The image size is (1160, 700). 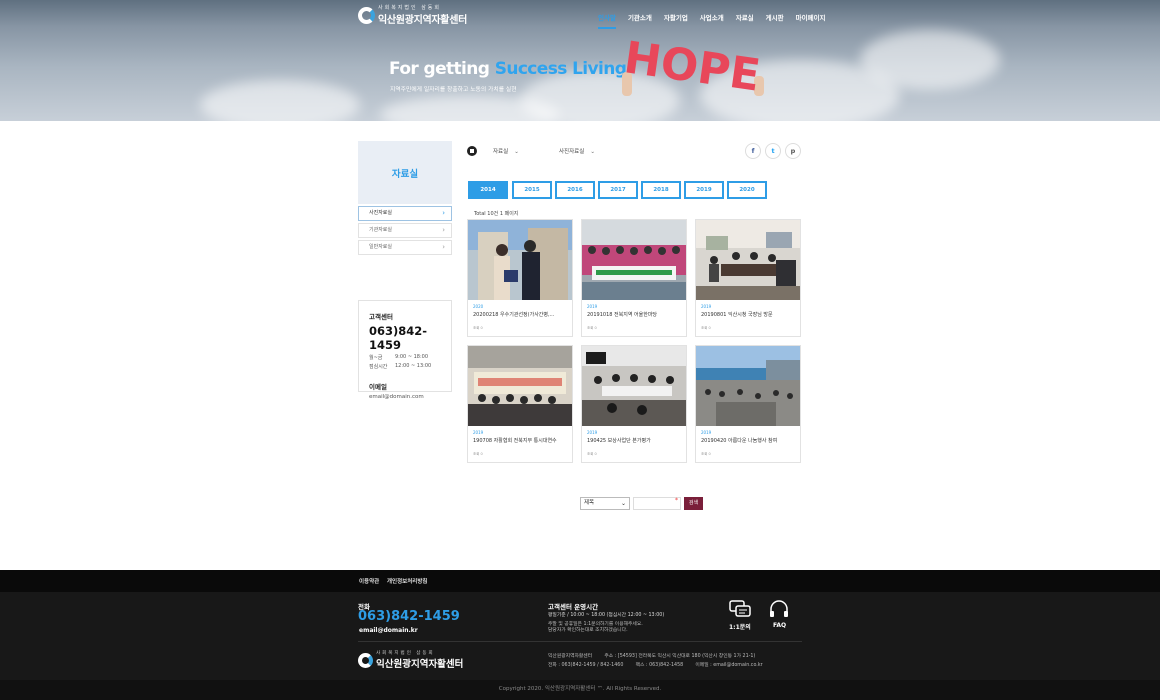 What do you see at coordinates (640, 20) in the screenshot?
I see `nav-item-about: 기관소개` at bounding box center [640, 20].